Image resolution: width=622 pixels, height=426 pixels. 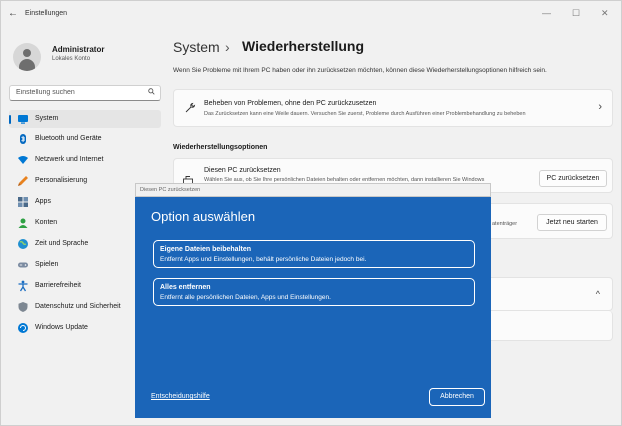 What do you see at coordinates (85, 119) in the screenshot?
I see `sidebar-item-system: System` at bounding box center [85, 119].